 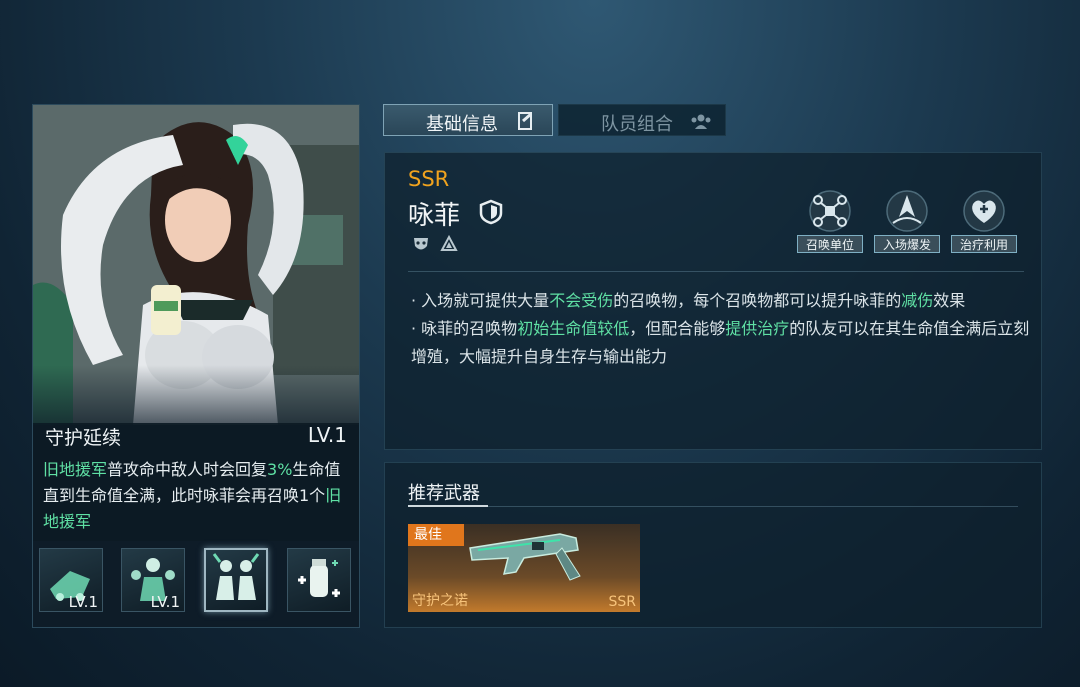 What do you see at coordinates (327, 435) in the screenshot?
I see `skill-level: LV.1` at bounding box center [327, 435].